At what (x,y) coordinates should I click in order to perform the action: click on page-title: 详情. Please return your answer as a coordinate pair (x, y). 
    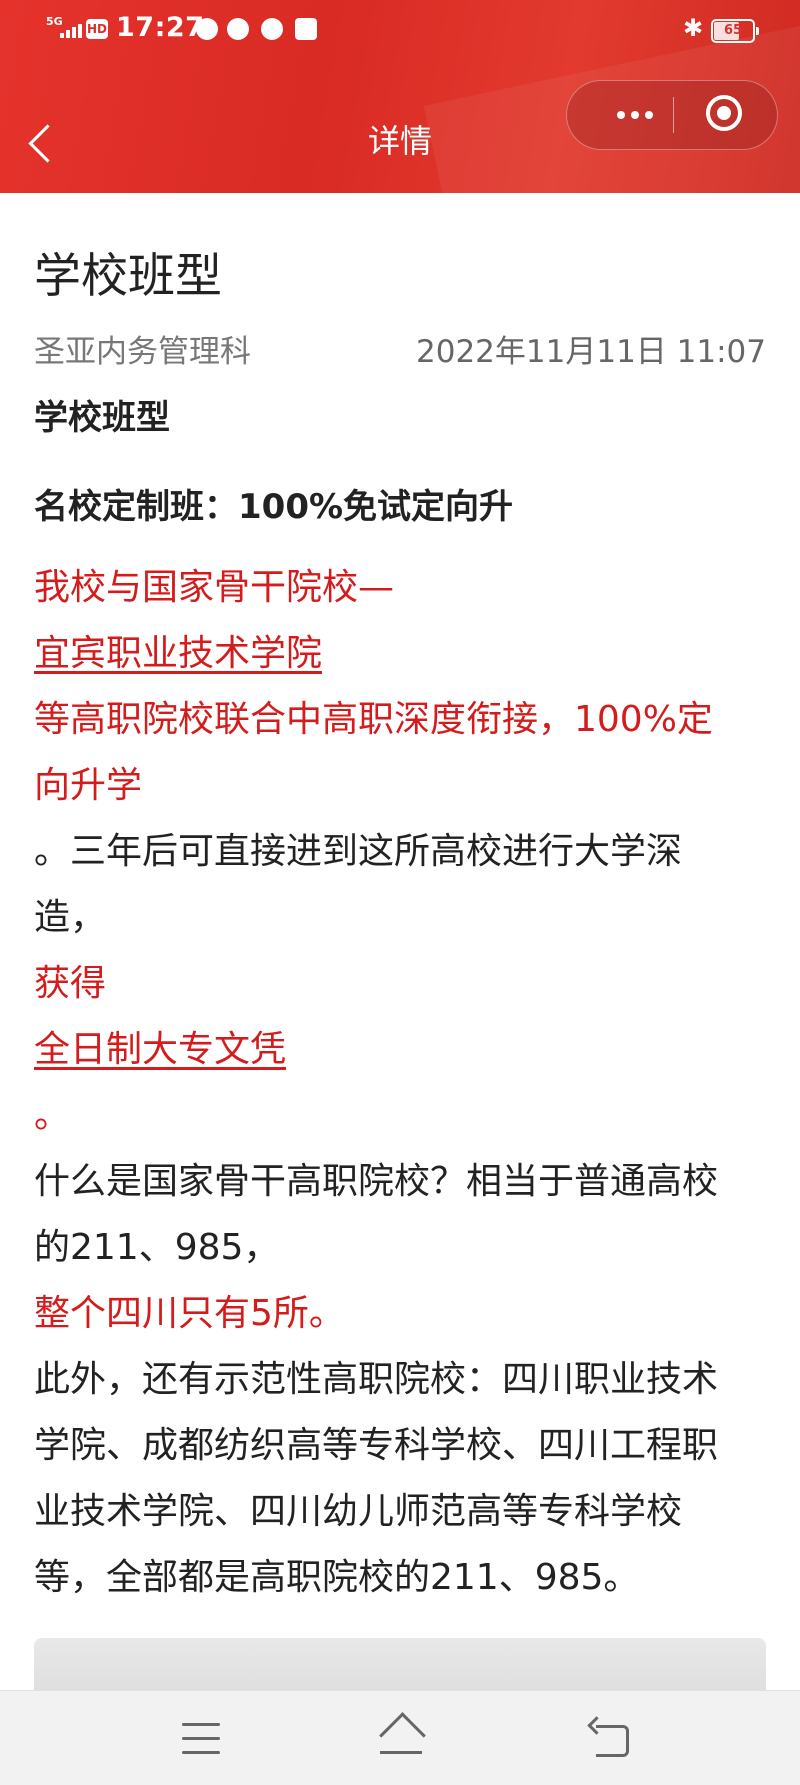
    Looking at the image, I should click on (399, 141).